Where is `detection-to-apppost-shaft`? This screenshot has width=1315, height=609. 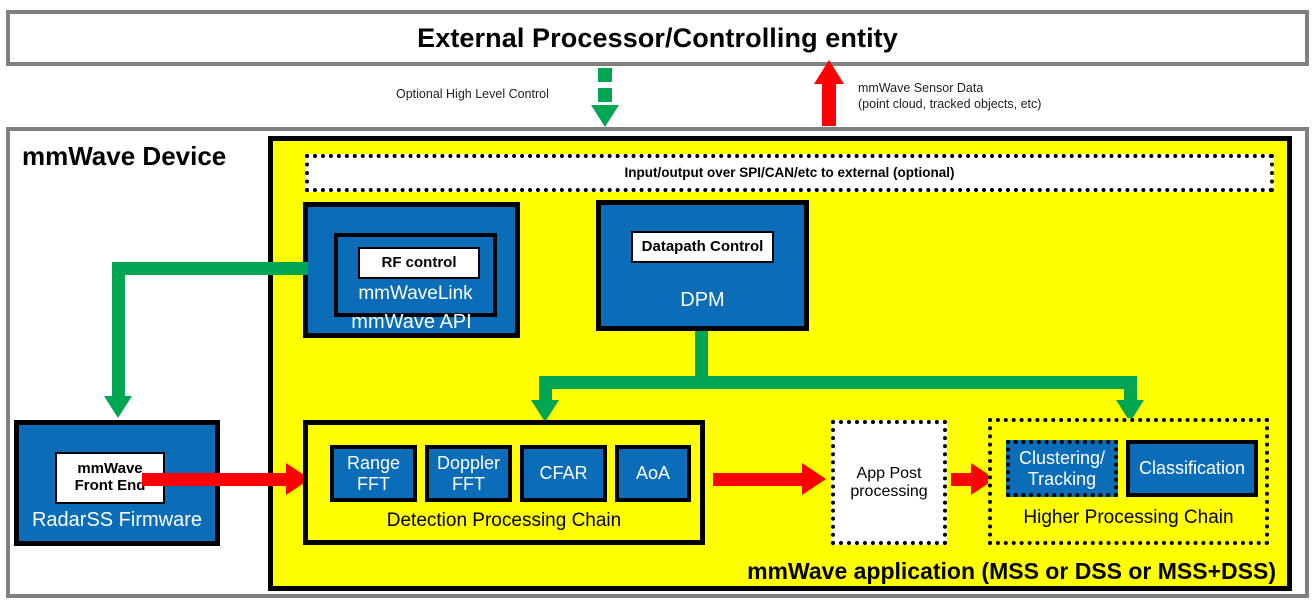
detection-to-apppost-shaft is located at coordinates (759, 479).